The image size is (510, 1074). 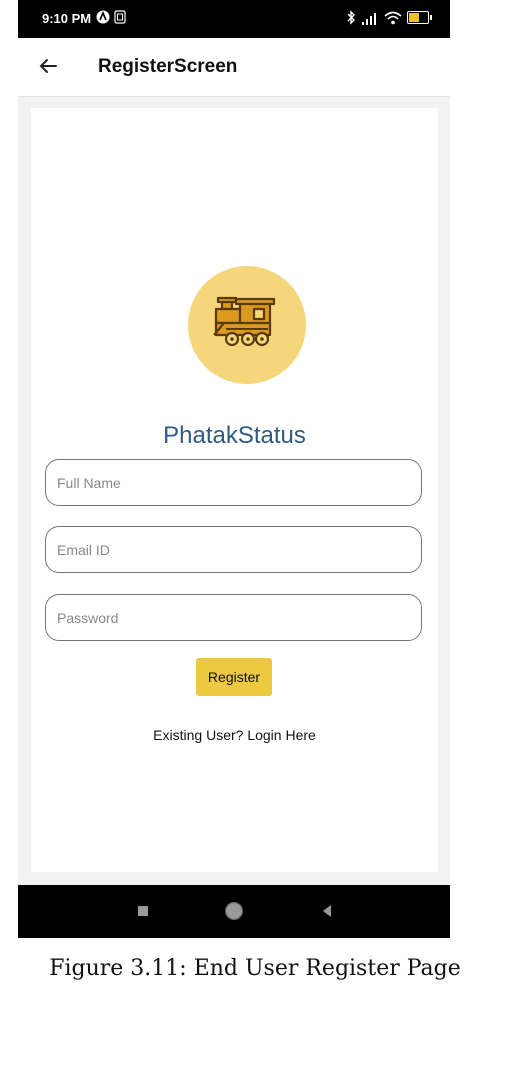 What do you see at coordinates (168, 66) in the screenshot?
I see `screen-title: RegisterScreen` at bounding box center [168, 66].